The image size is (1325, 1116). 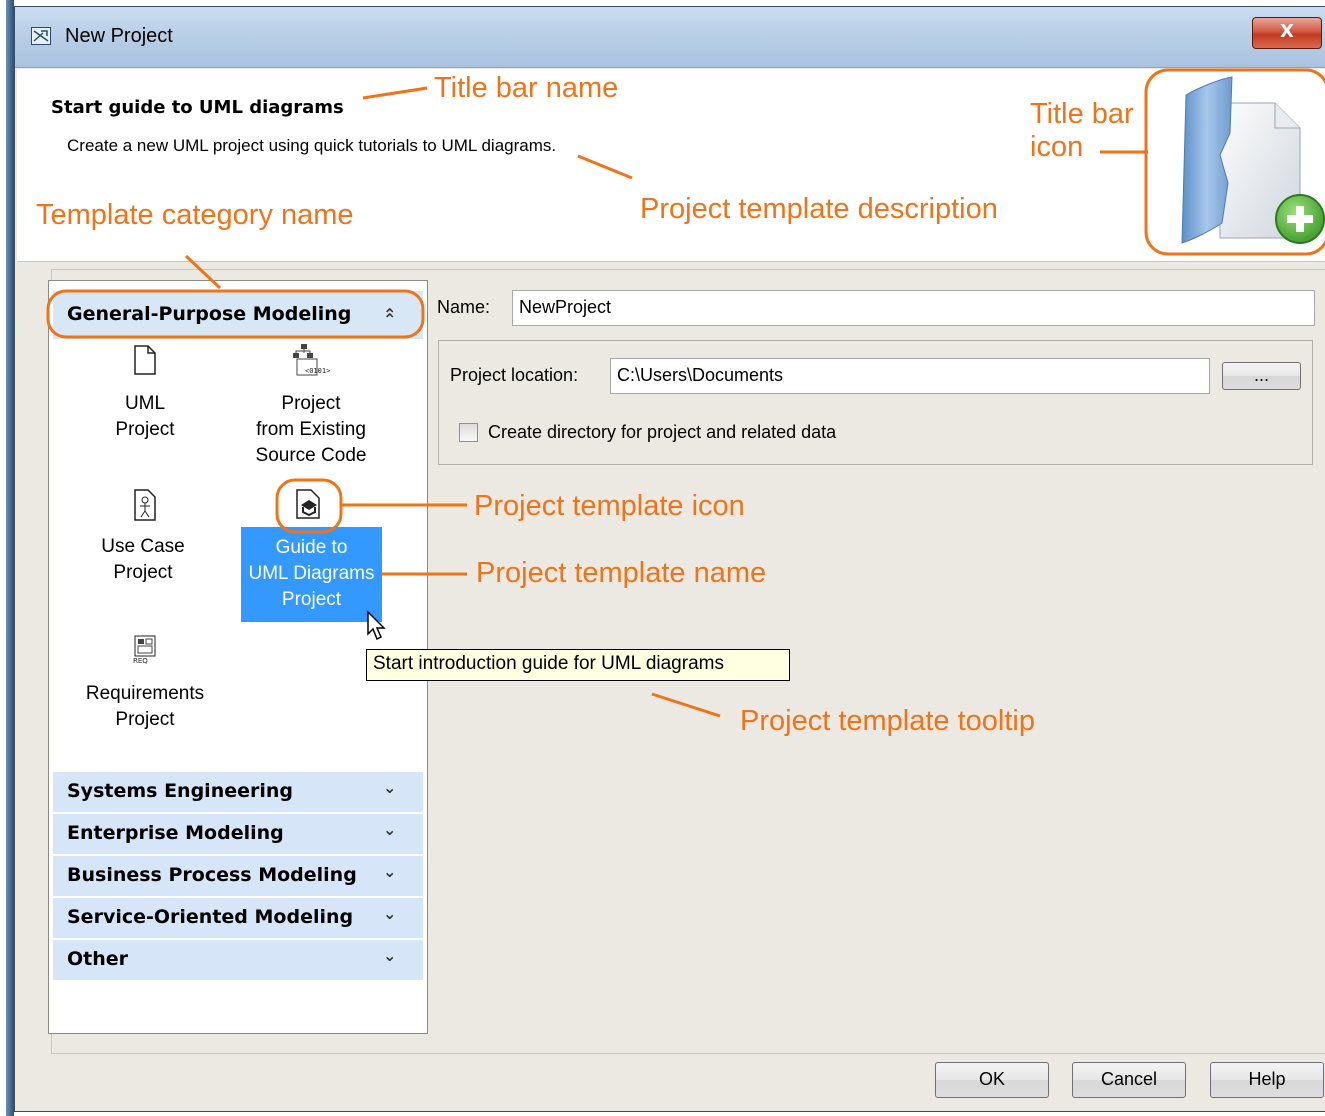 What do you see at coordinates (621, 573) in the screenshot?
I see `annotation-template-name: Project template name` at bounding box center [621, 573].